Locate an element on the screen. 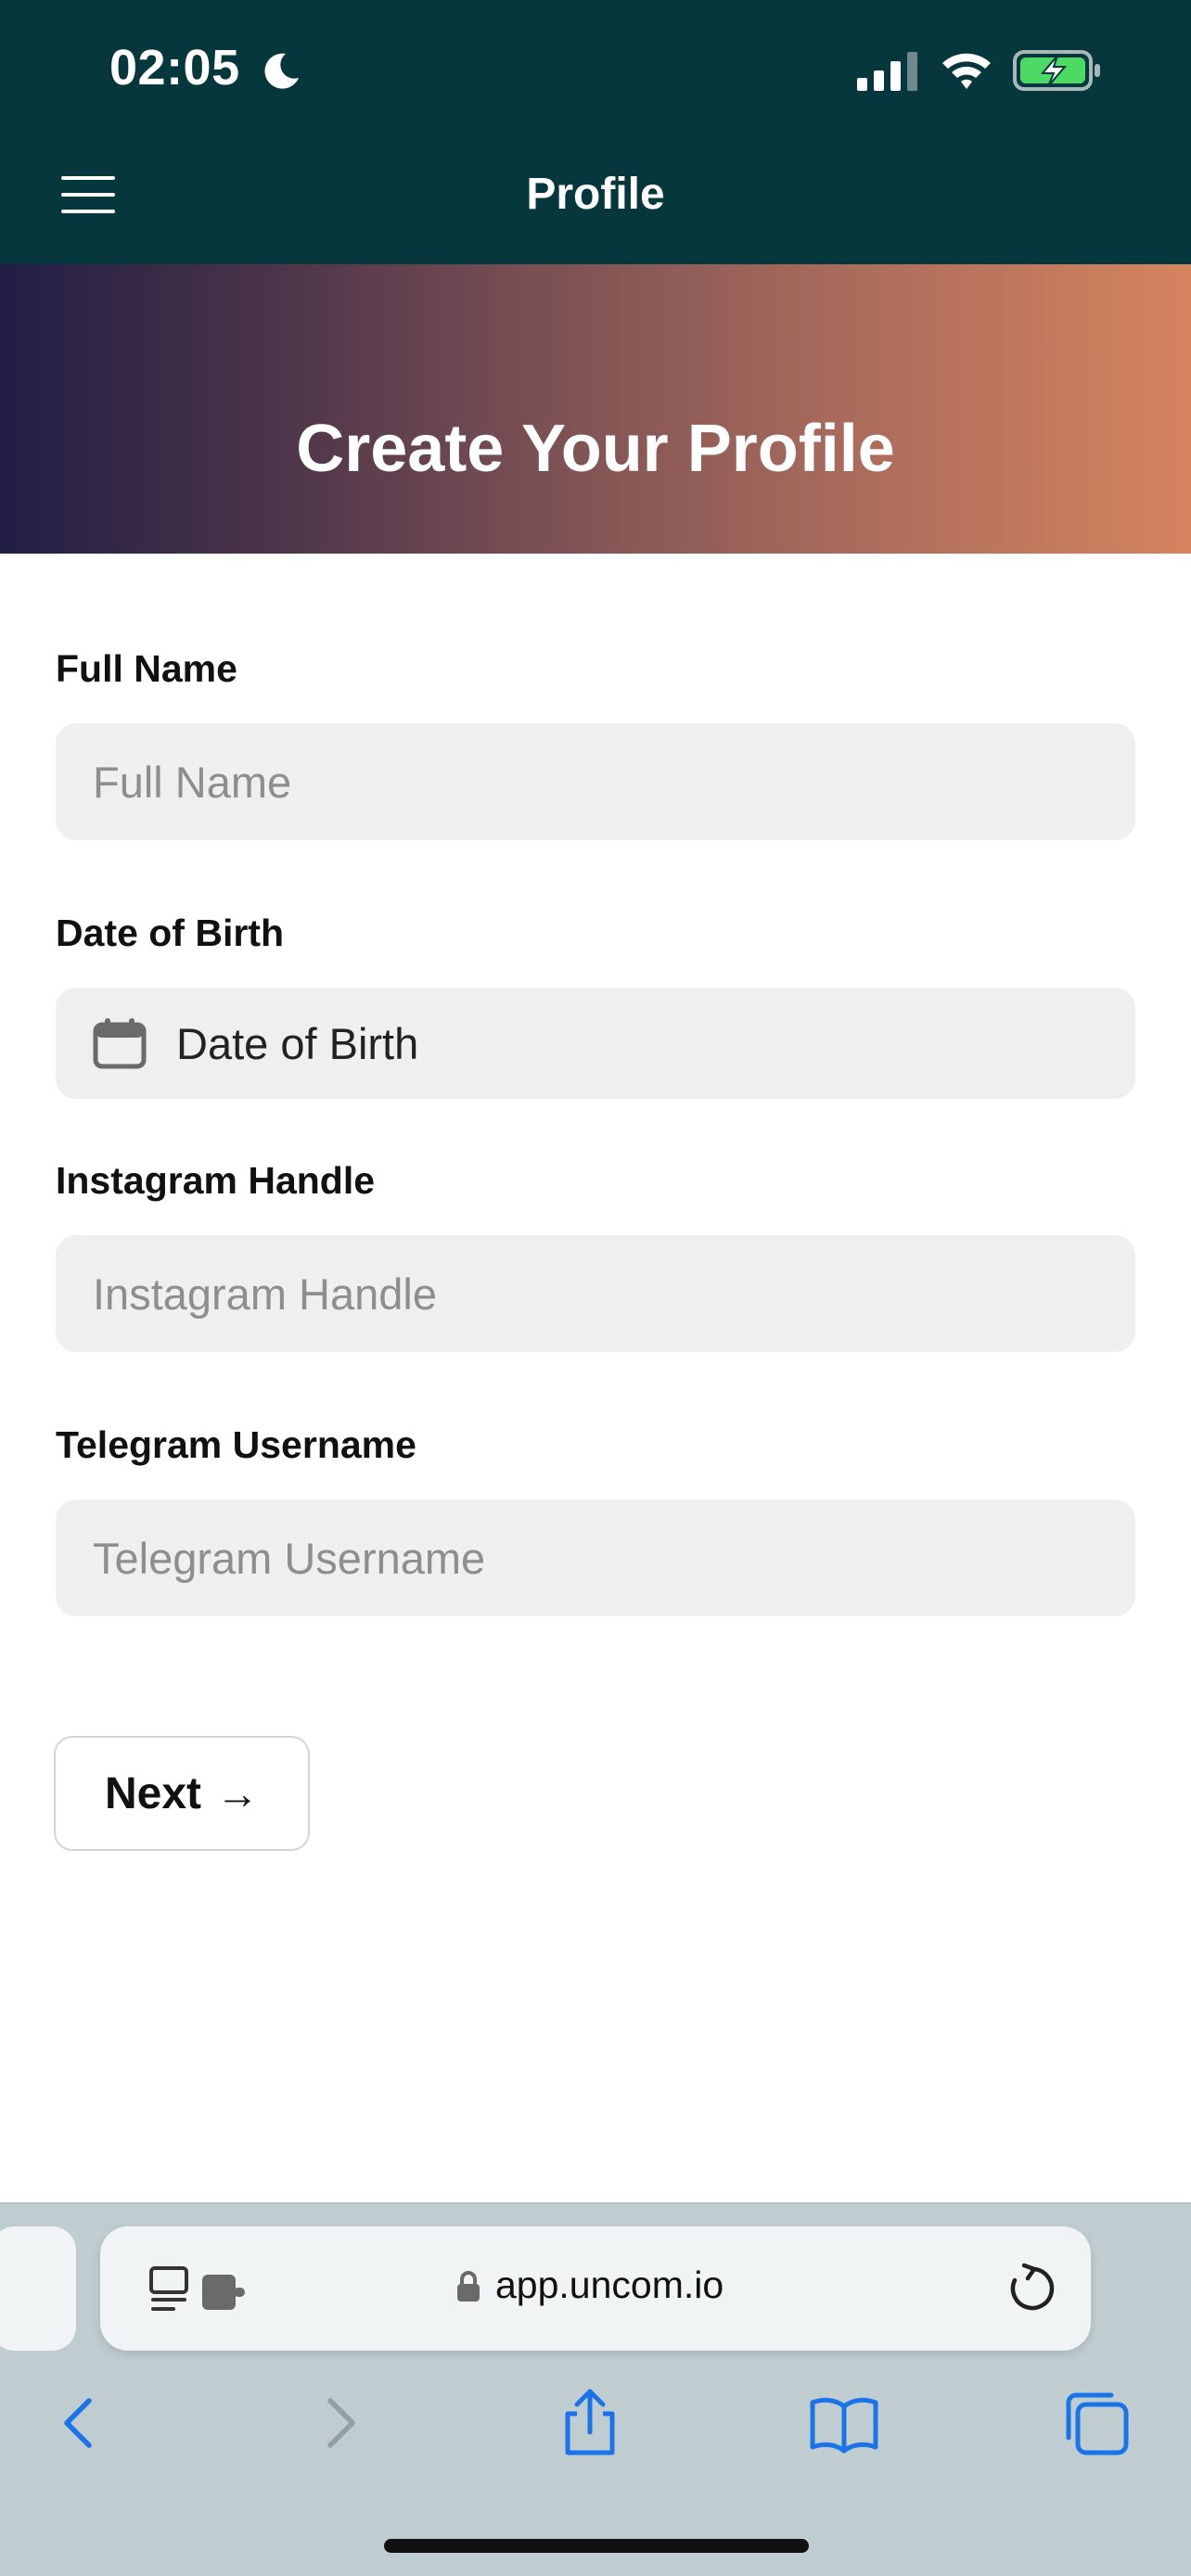  instagram-label: Instagram Handle is located at coordinates (216, 1180).